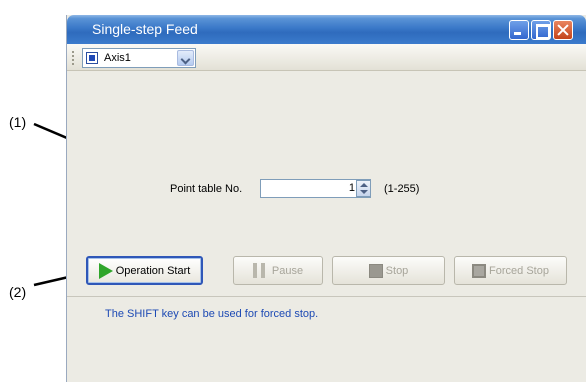  I want to click on stop-icon, so click(375, 270).